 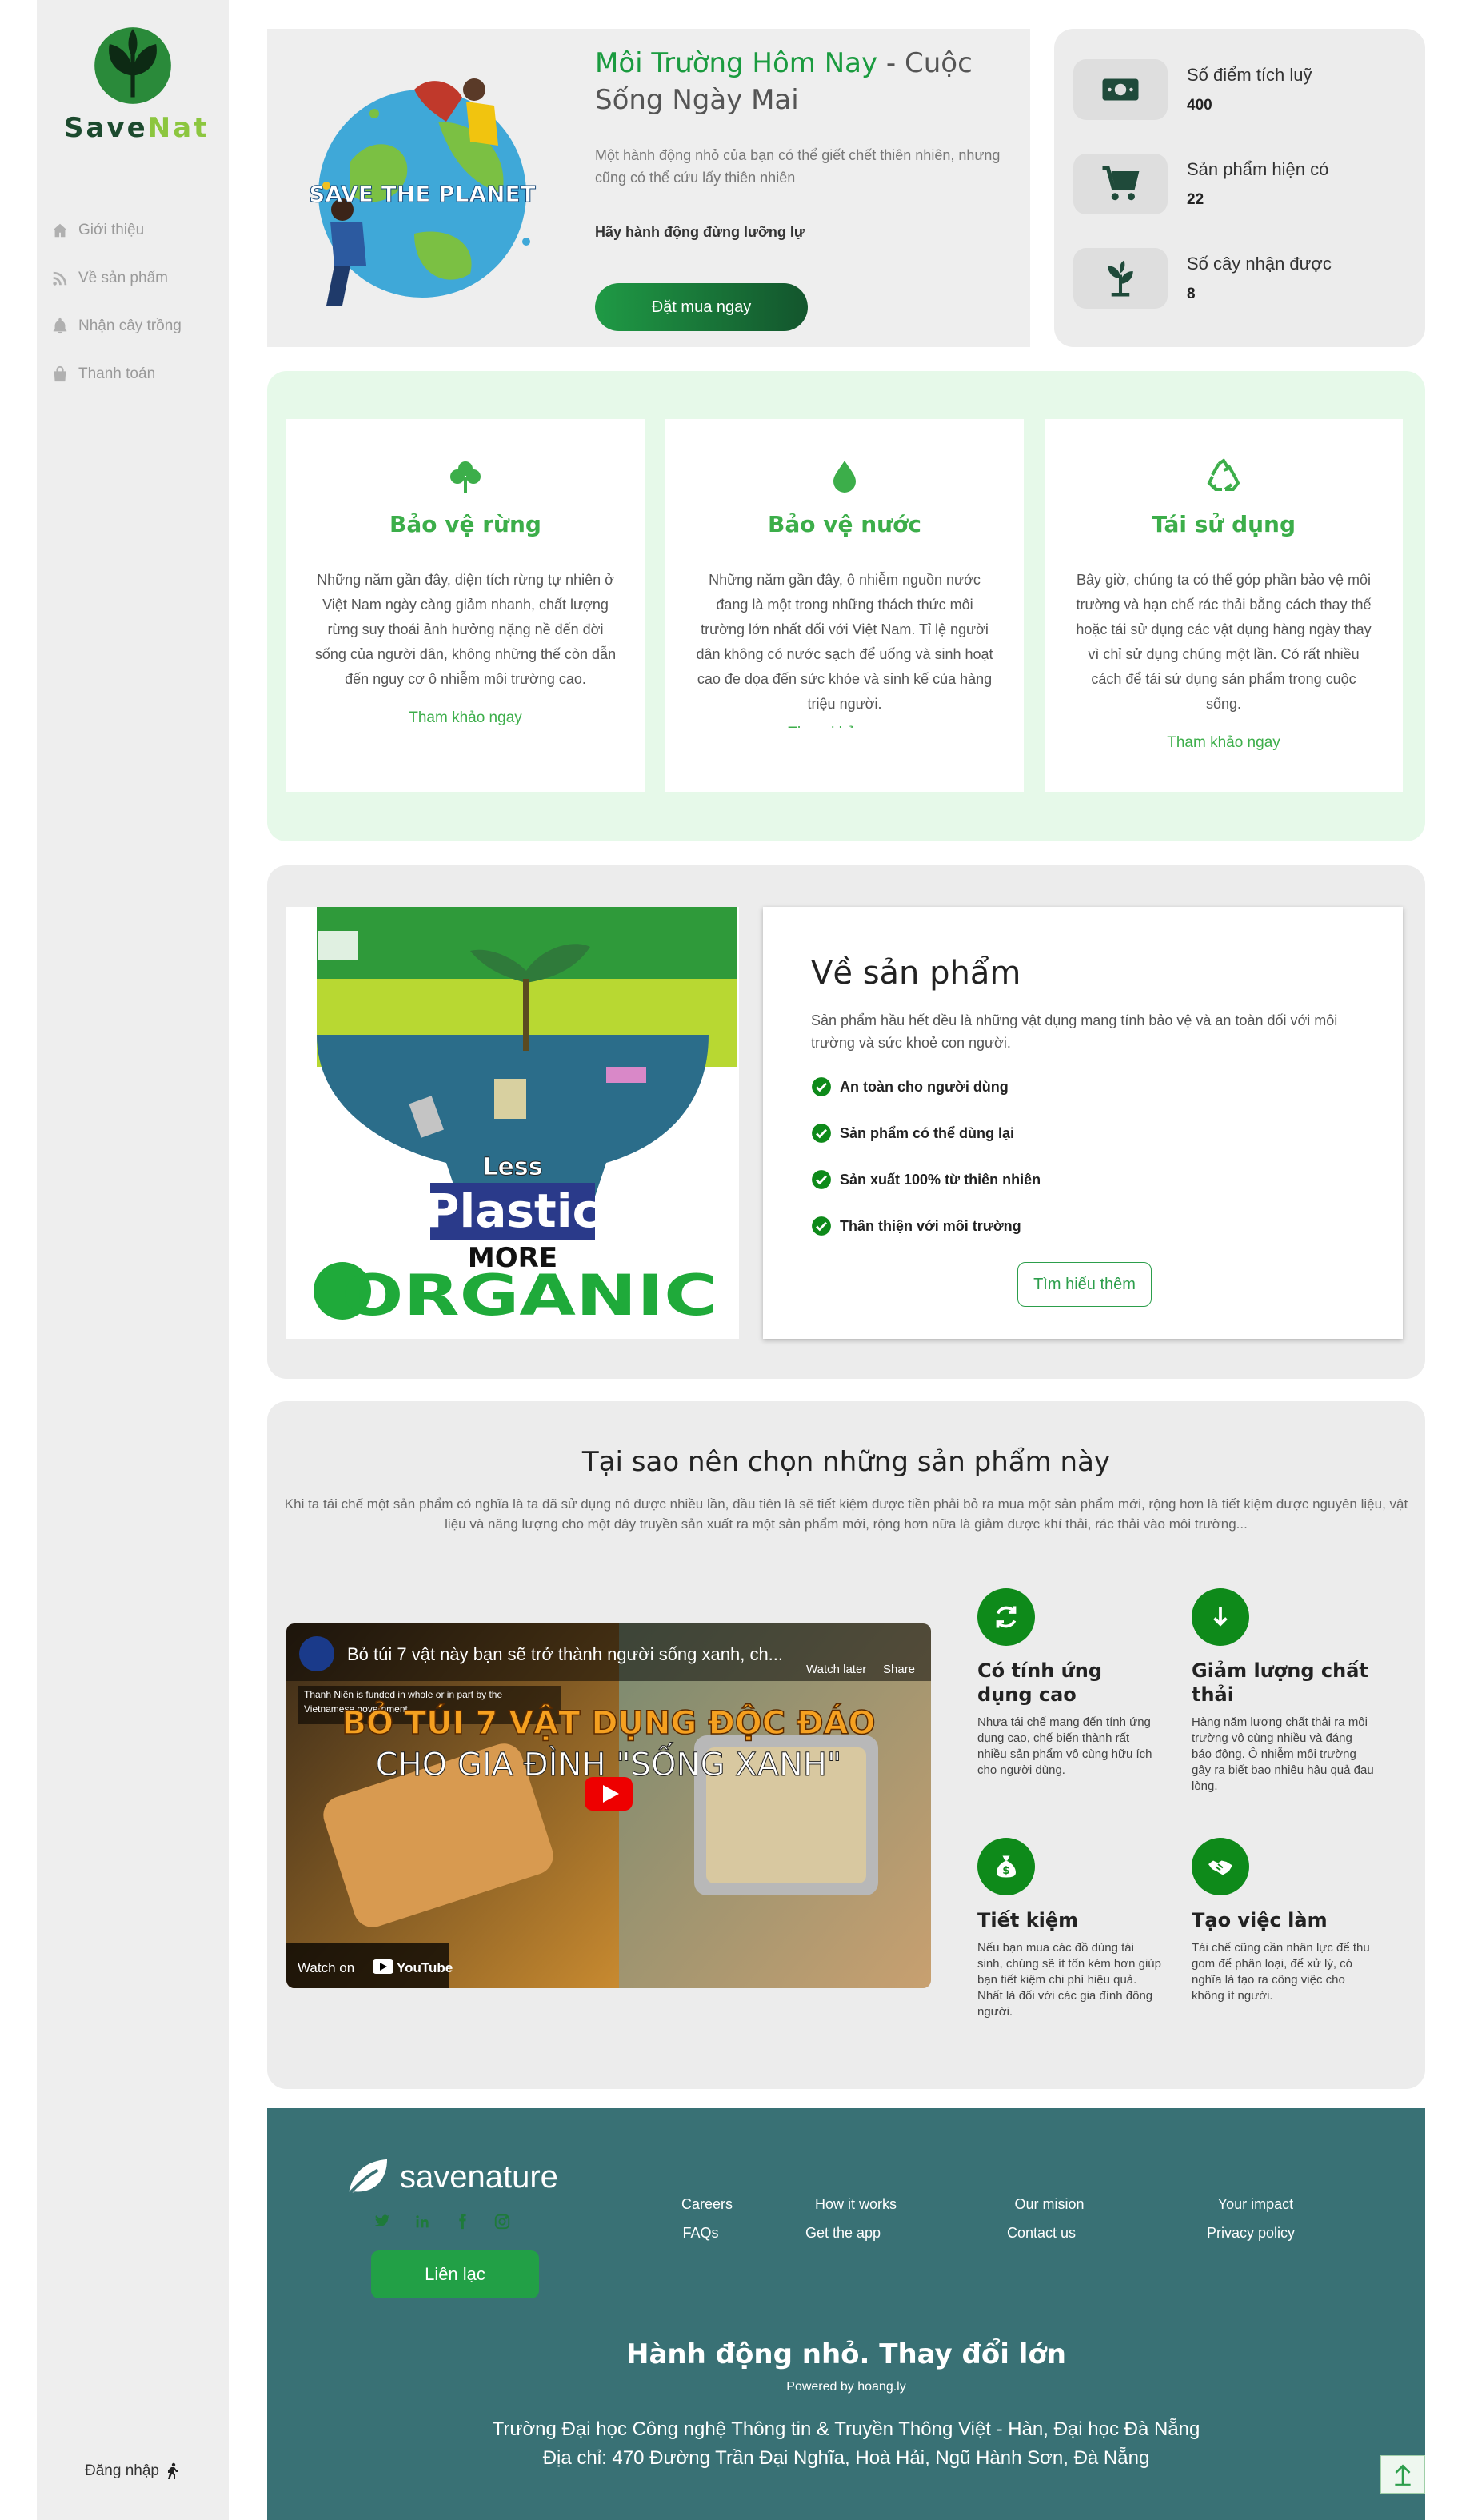 What do you see at coordinates (1084, 1285) in the screenshot?
I see `learn-more-button: Tìm hiểu thêm` at bounding box center [1084, 1285].